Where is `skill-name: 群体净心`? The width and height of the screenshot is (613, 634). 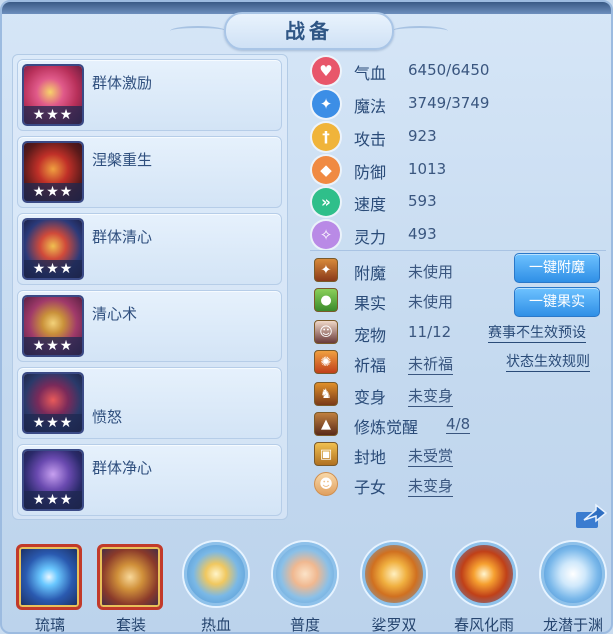
skill-name: 群体净心 is located at coordinates (122, 468).